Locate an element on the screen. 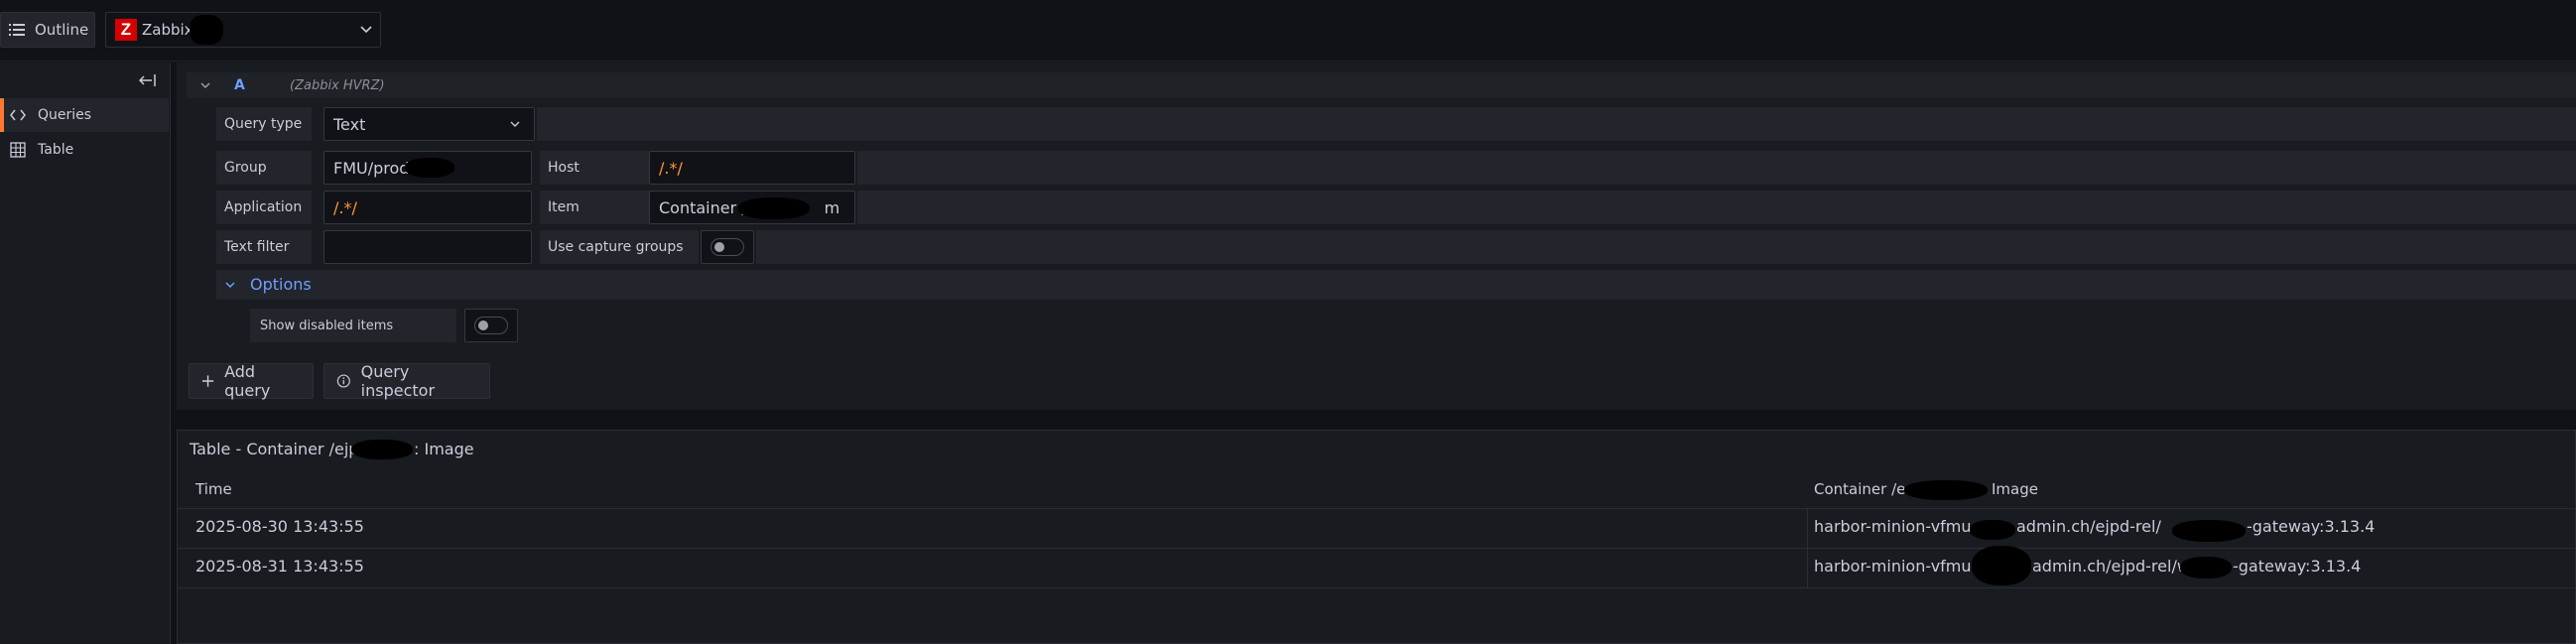  left-sidebar: Queries Table is located at coordinates (86, 353).